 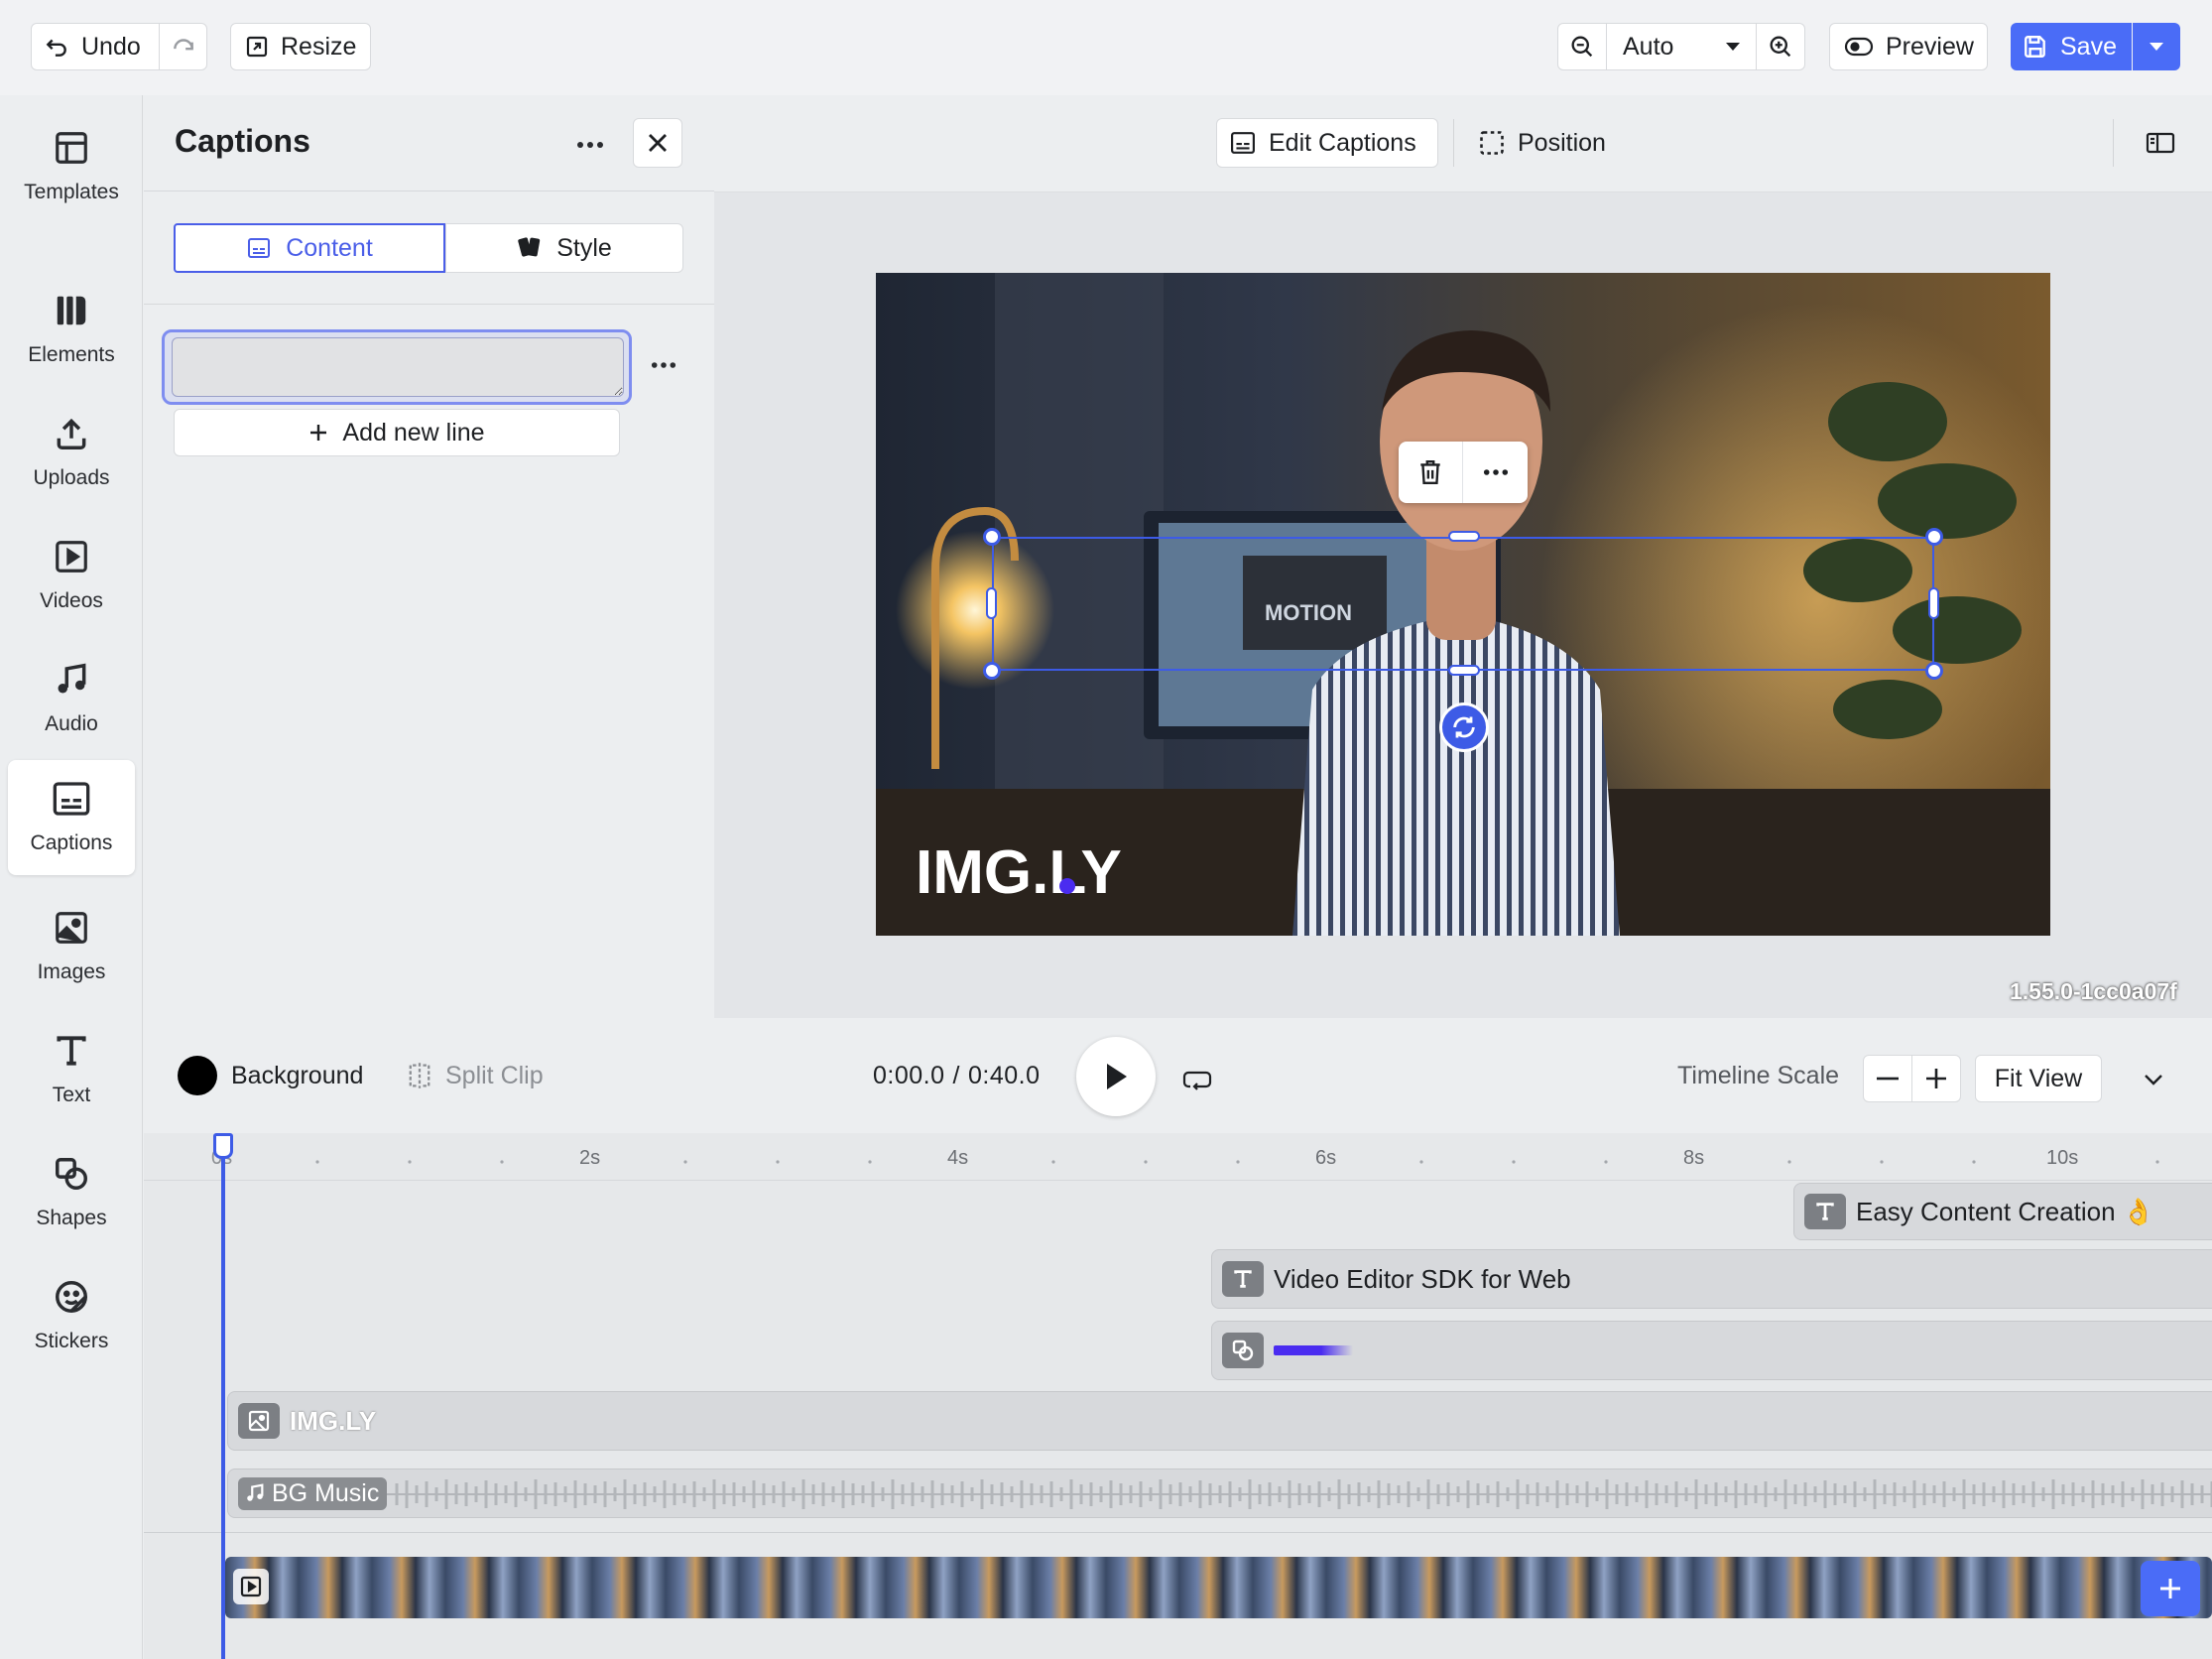 What do you see at coordinates (1681, 46) in the screenshot?
I see `zoom-select: Auto` at bounding box center [1681, 46].